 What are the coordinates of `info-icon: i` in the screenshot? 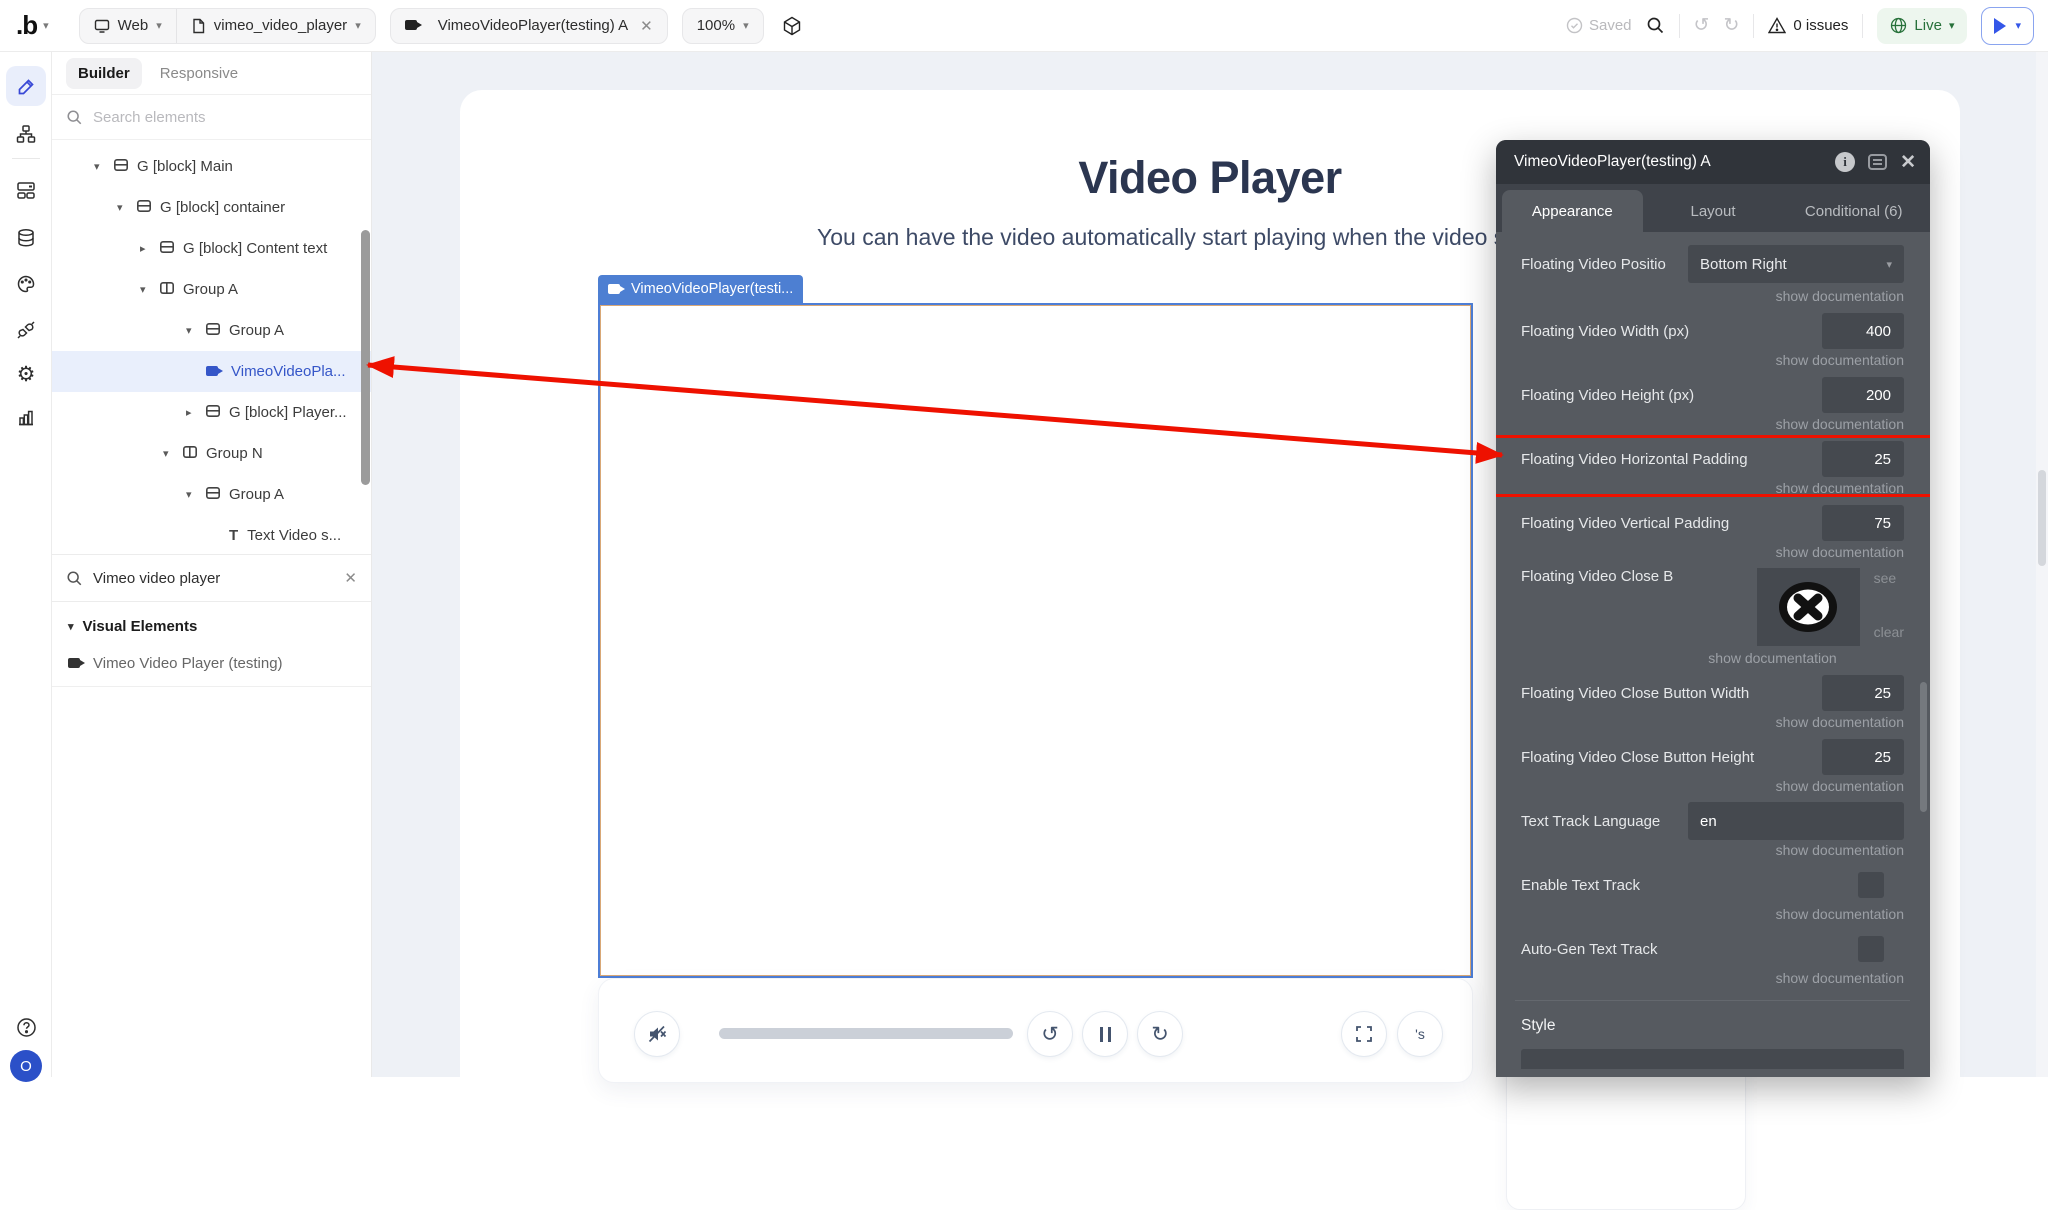 It's located at (1845, 162).